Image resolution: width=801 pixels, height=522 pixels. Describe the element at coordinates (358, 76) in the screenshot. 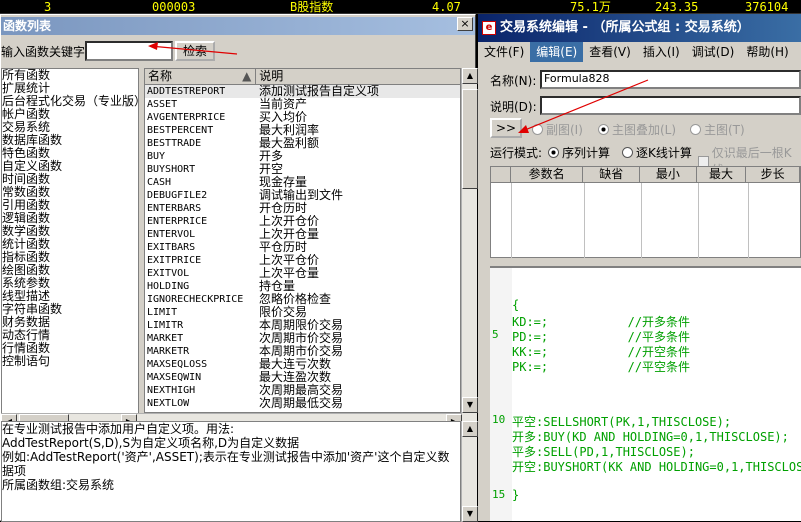

I see `column-desc-header: 说明` at that location.